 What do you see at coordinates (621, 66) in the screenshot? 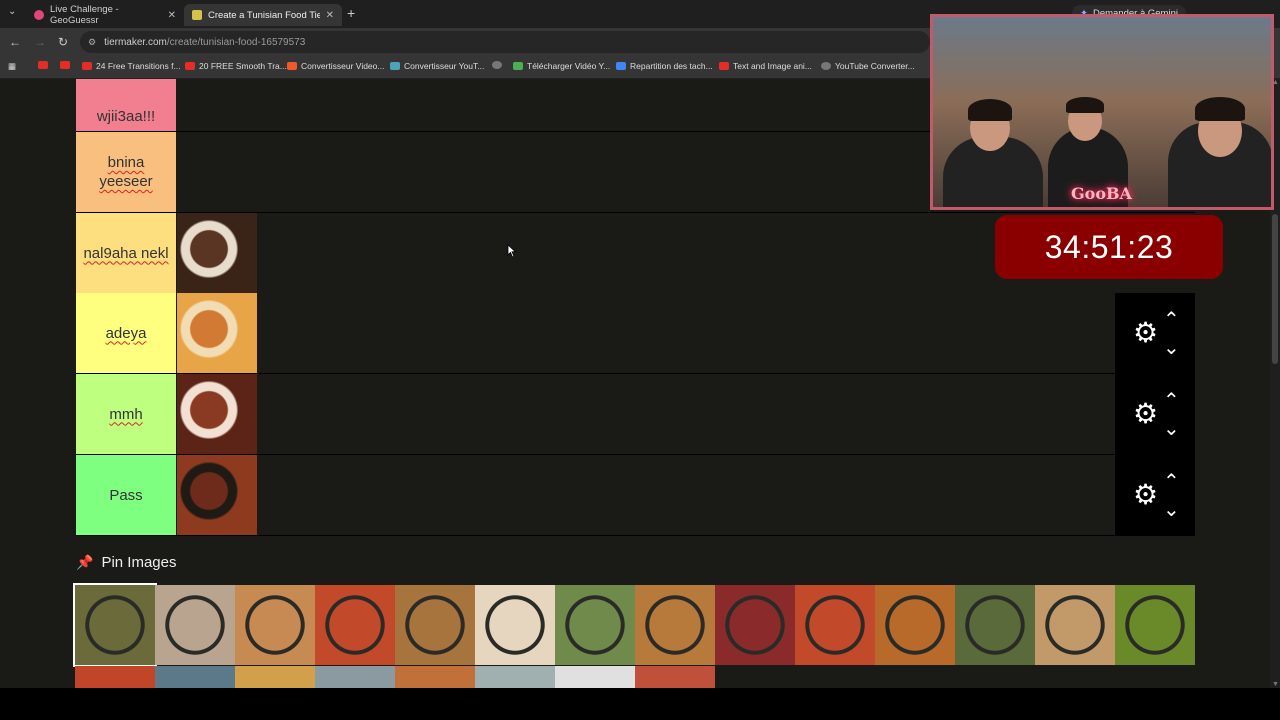
I see `docs-icon` at bounding box center [621, 66].